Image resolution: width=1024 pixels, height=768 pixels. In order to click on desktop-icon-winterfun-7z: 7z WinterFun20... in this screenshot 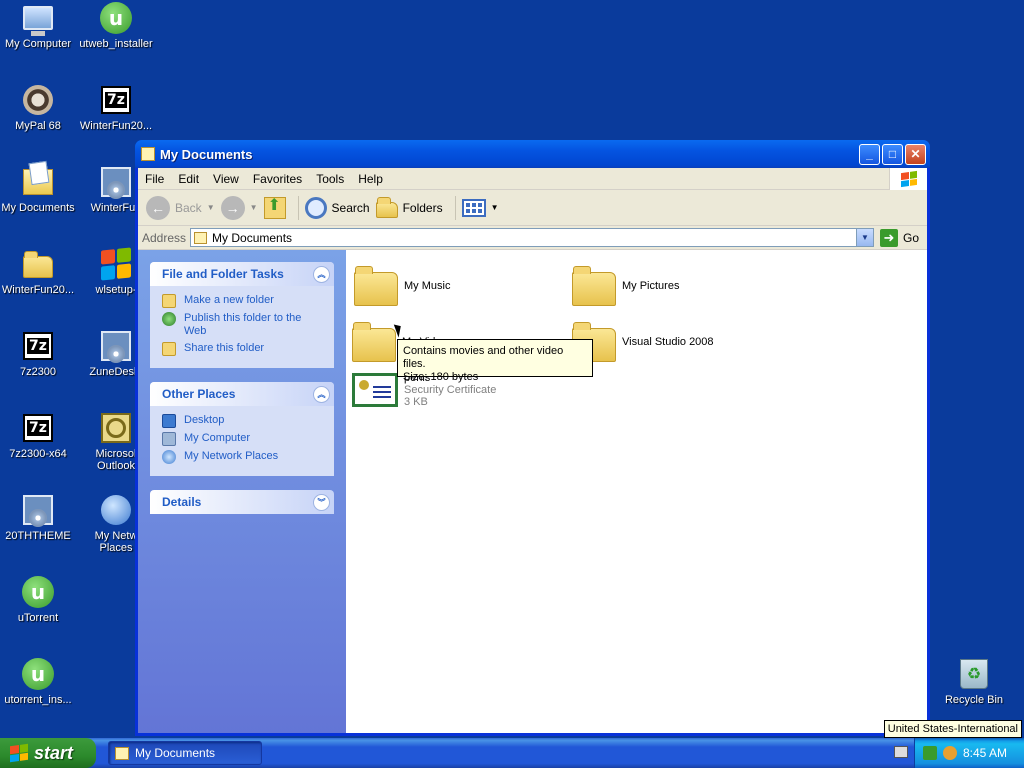, I will do `click(116, 108)`.